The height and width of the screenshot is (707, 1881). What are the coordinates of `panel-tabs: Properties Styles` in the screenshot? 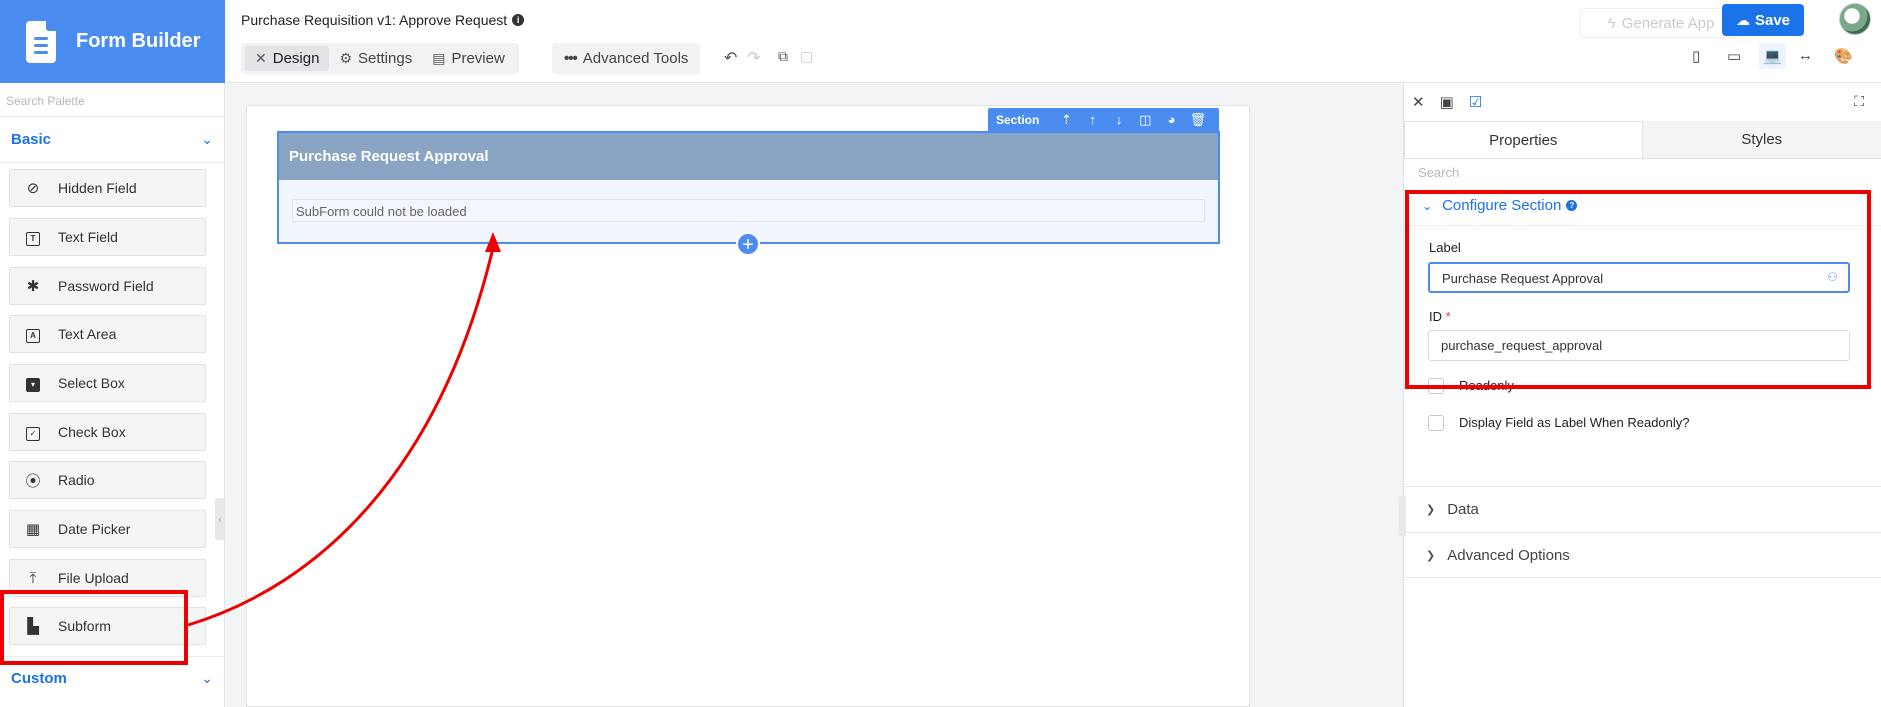 It's located at (1642, 140).